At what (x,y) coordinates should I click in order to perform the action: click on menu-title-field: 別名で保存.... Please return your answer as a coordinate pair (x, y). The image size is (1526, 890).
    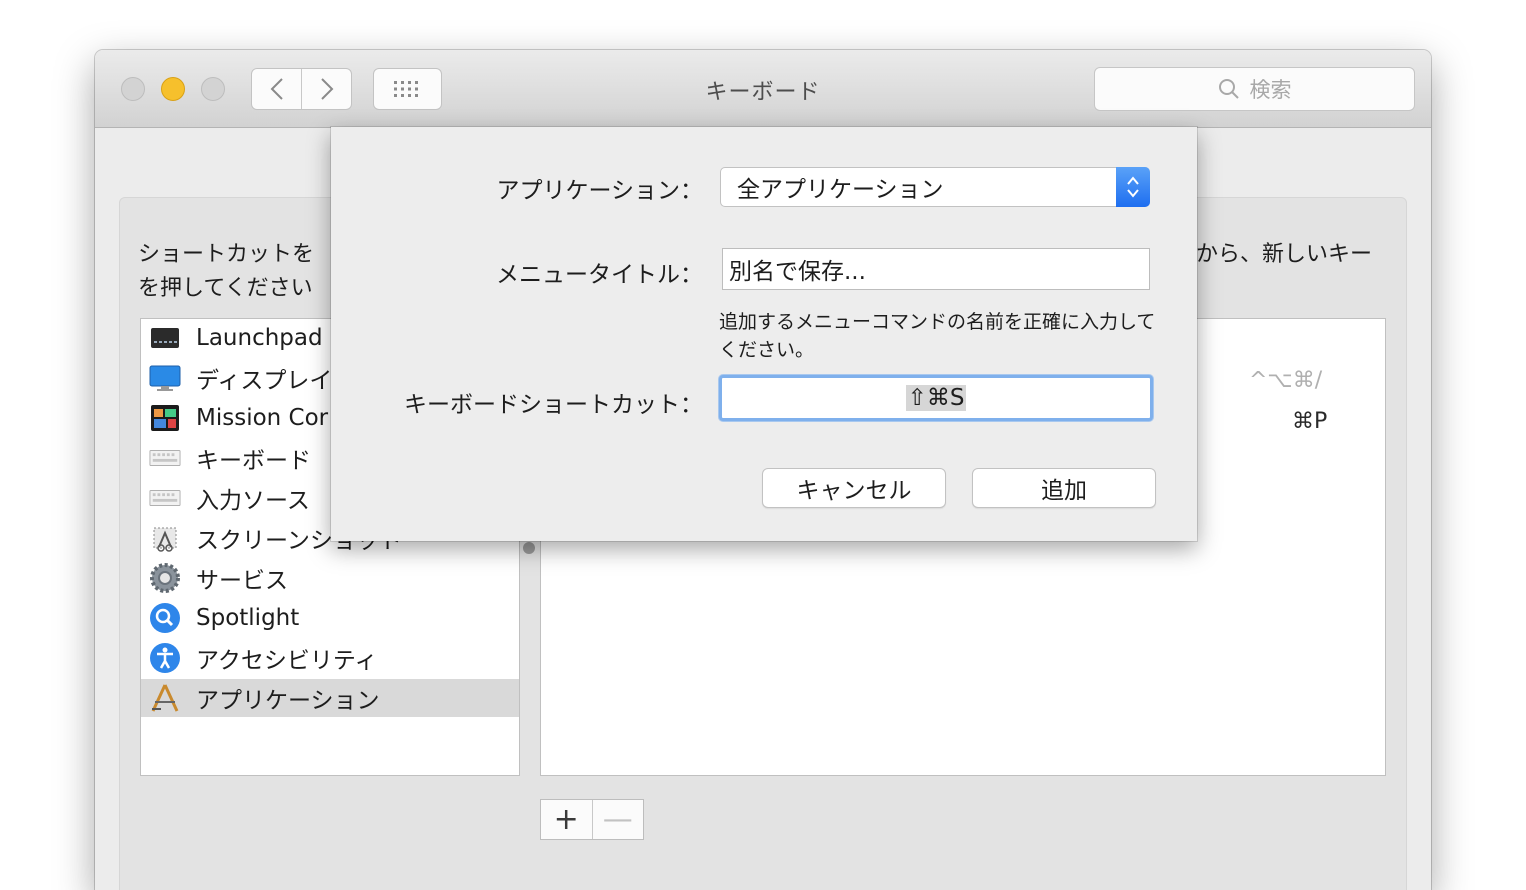
    Looking at the image, I should click on (936, 269).